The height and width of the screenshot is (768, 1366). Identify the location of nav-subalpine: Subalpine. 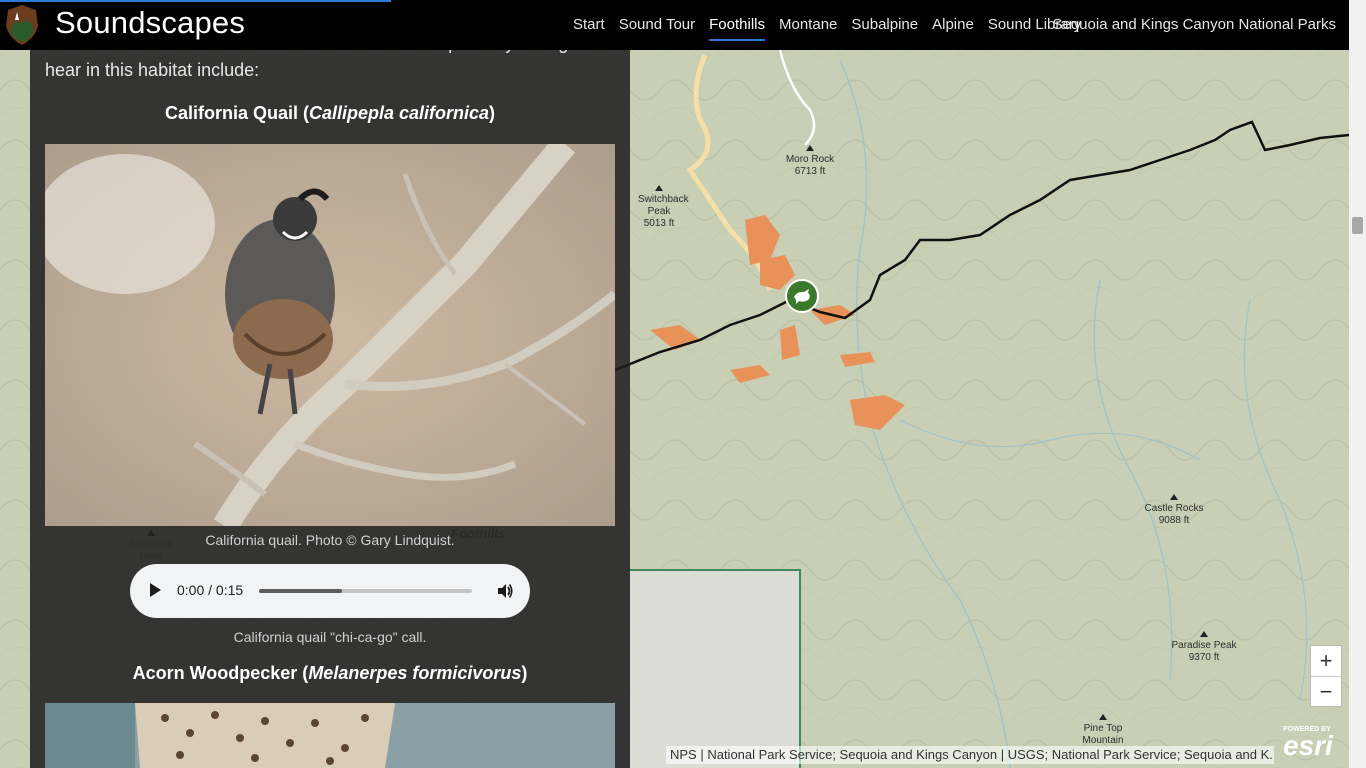
(884, 25).